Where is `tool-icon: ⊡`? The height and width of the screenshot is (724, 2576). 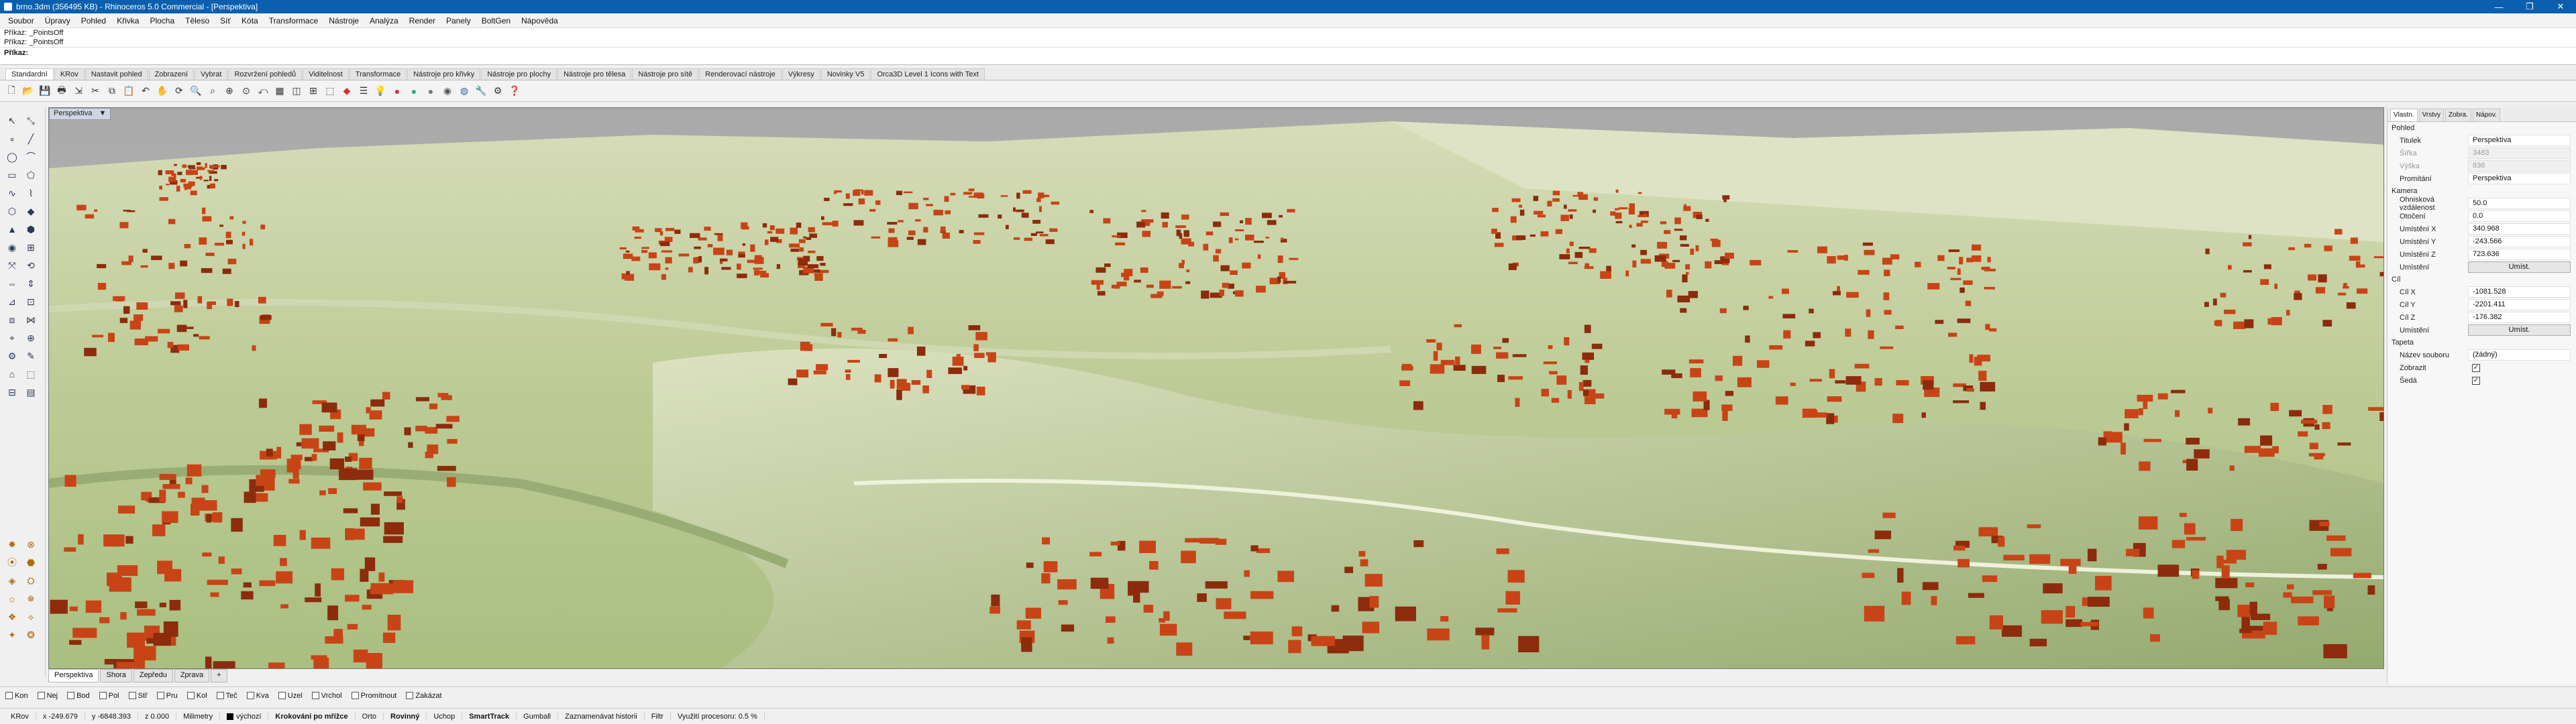
tool-icon: ⊡ is located at coordinates (31, 302).